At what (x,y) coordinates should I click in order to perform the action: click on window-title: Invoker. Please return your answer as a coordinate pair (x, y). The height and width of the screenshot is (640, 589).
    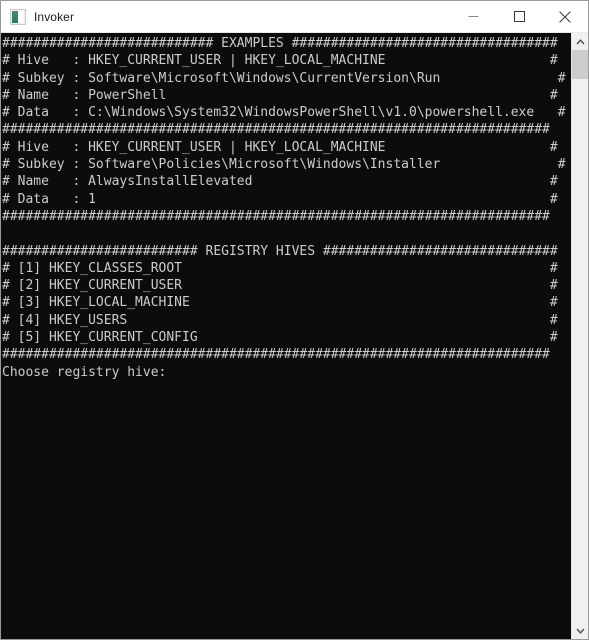
    Looking at the image, I should click on (54, 16).